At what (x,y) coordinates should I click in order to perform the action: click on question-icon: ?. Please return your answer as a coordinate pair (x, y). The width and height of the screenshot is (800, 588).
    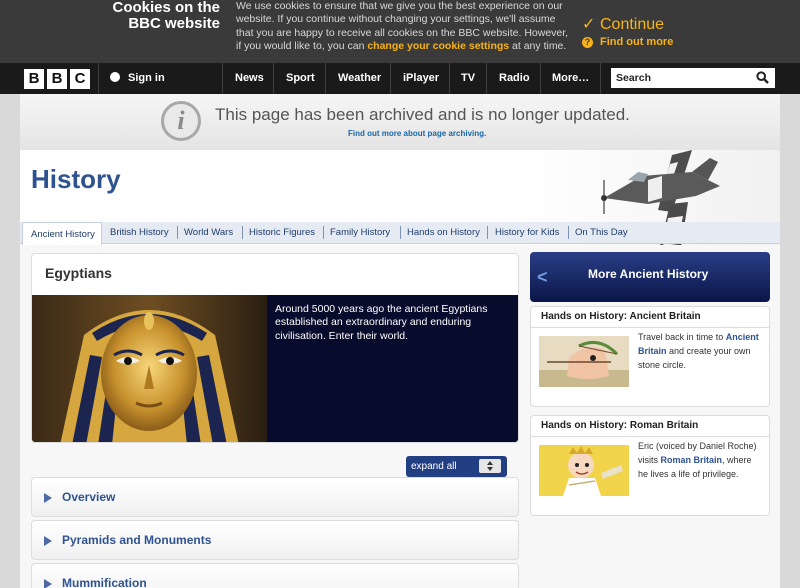
    Looking at the image, I should click on (587, 42).